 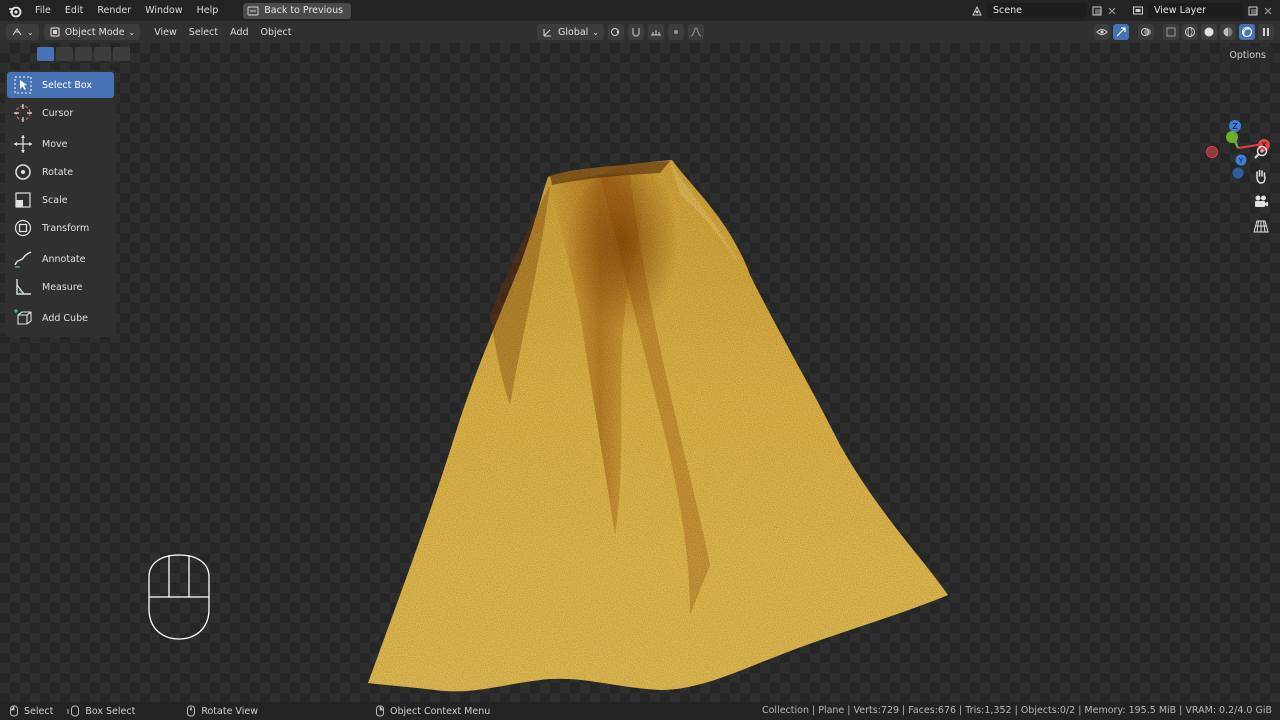 I want to click on status-hint-label: Select, so click(x=39, y=711).